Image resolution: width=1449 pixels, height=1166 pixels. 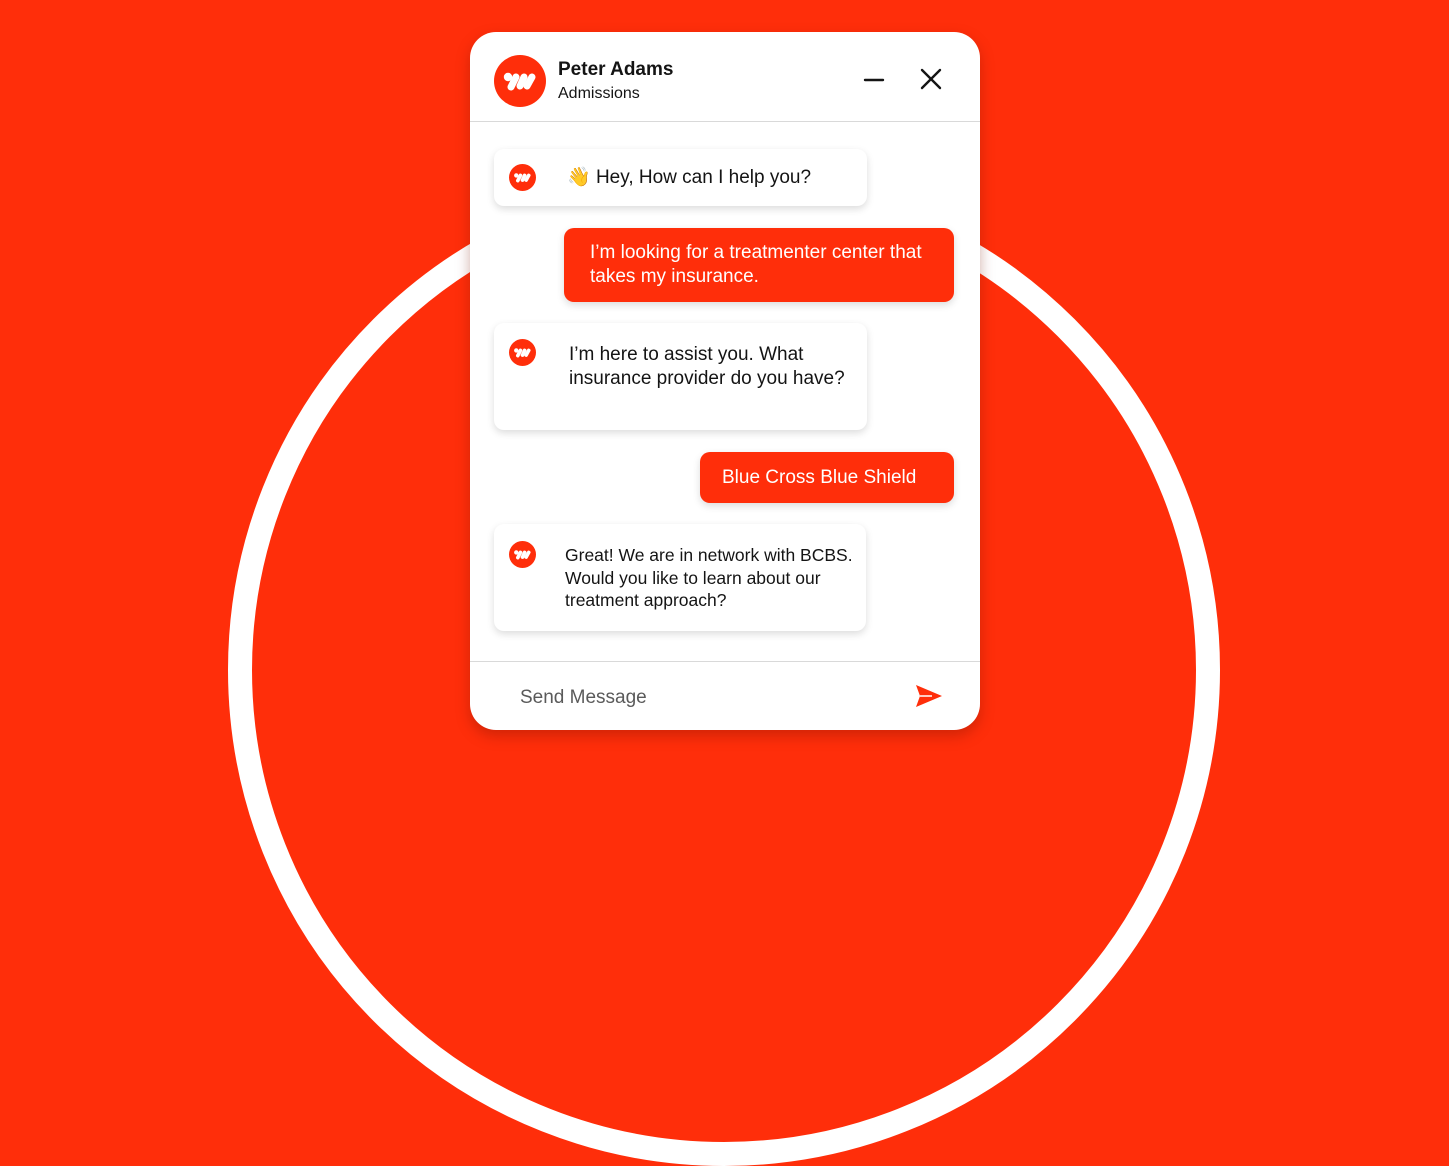 I want to click on send-button, so click(x=929, y=696).